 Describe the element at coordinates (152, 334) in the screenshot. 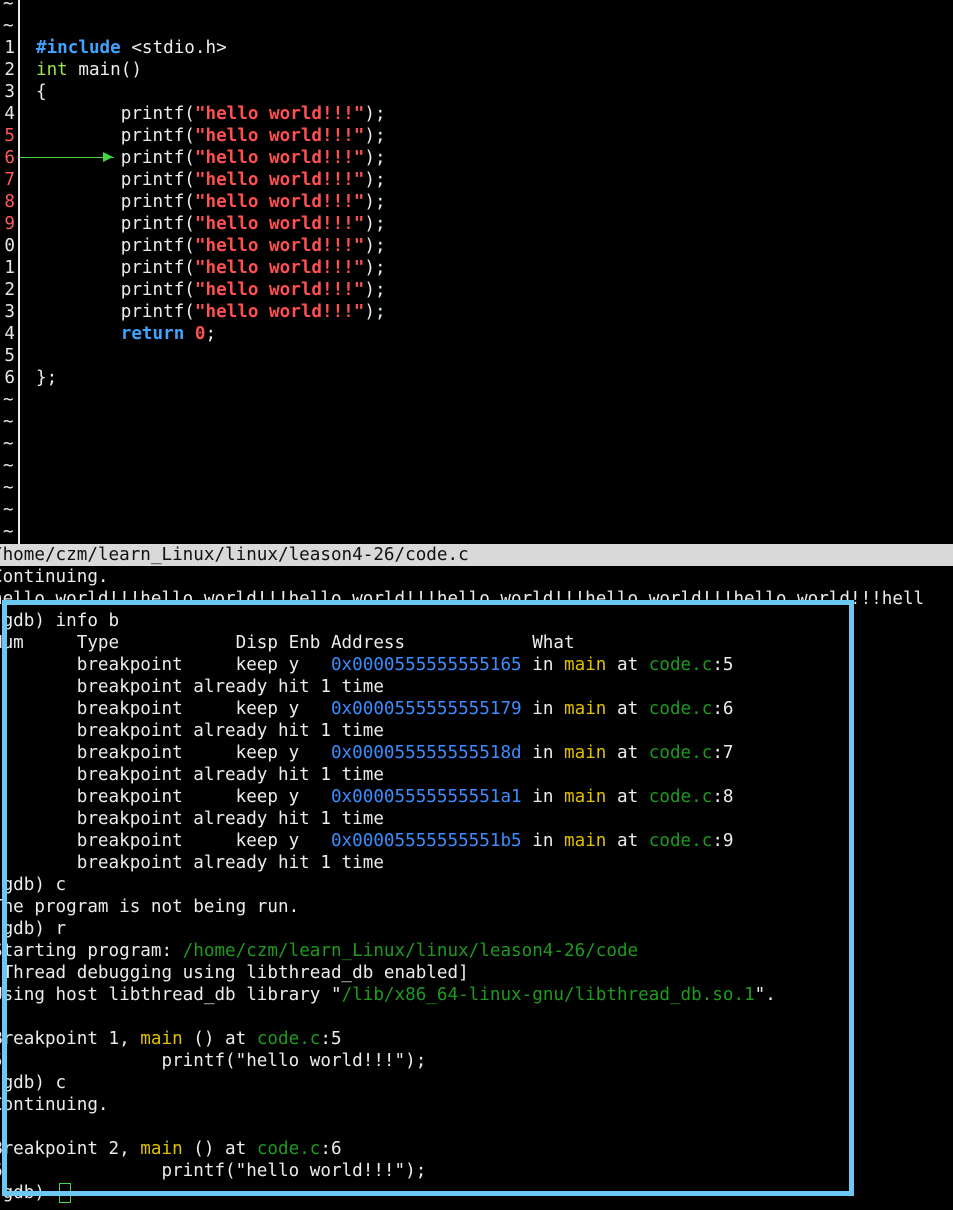

I see `token-kw-ret: return` at that location.